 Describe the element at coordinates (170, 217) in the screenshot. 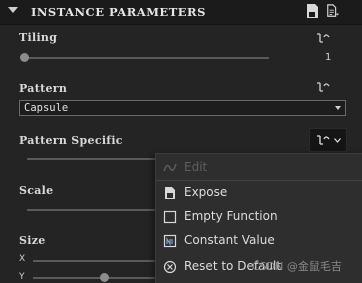

I see `empty-function-icon` at that location.